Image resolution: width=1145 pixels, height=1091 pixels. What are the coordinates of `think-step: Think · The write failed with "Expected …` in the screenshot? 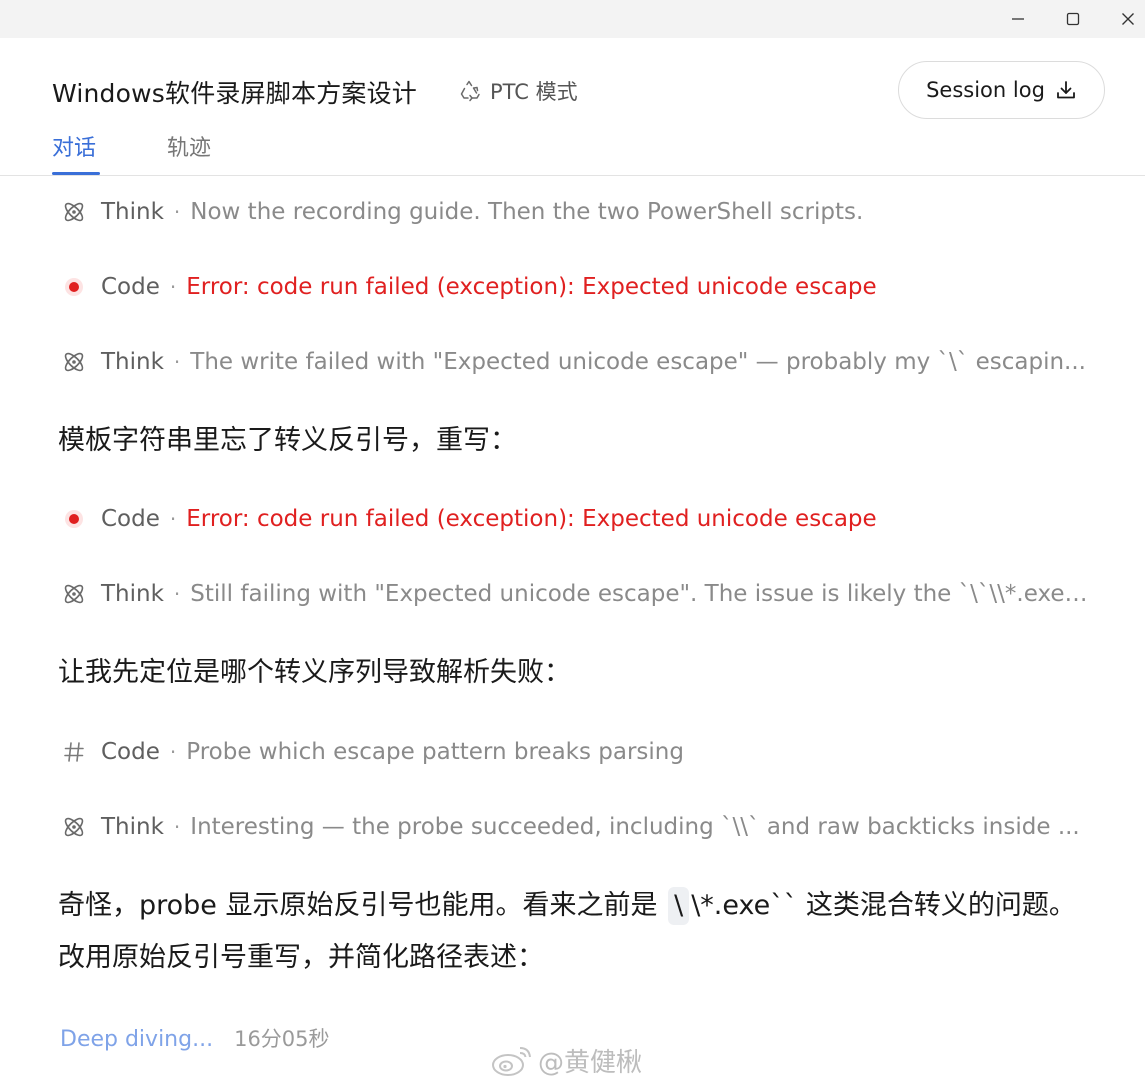 It's located at (575, 362).